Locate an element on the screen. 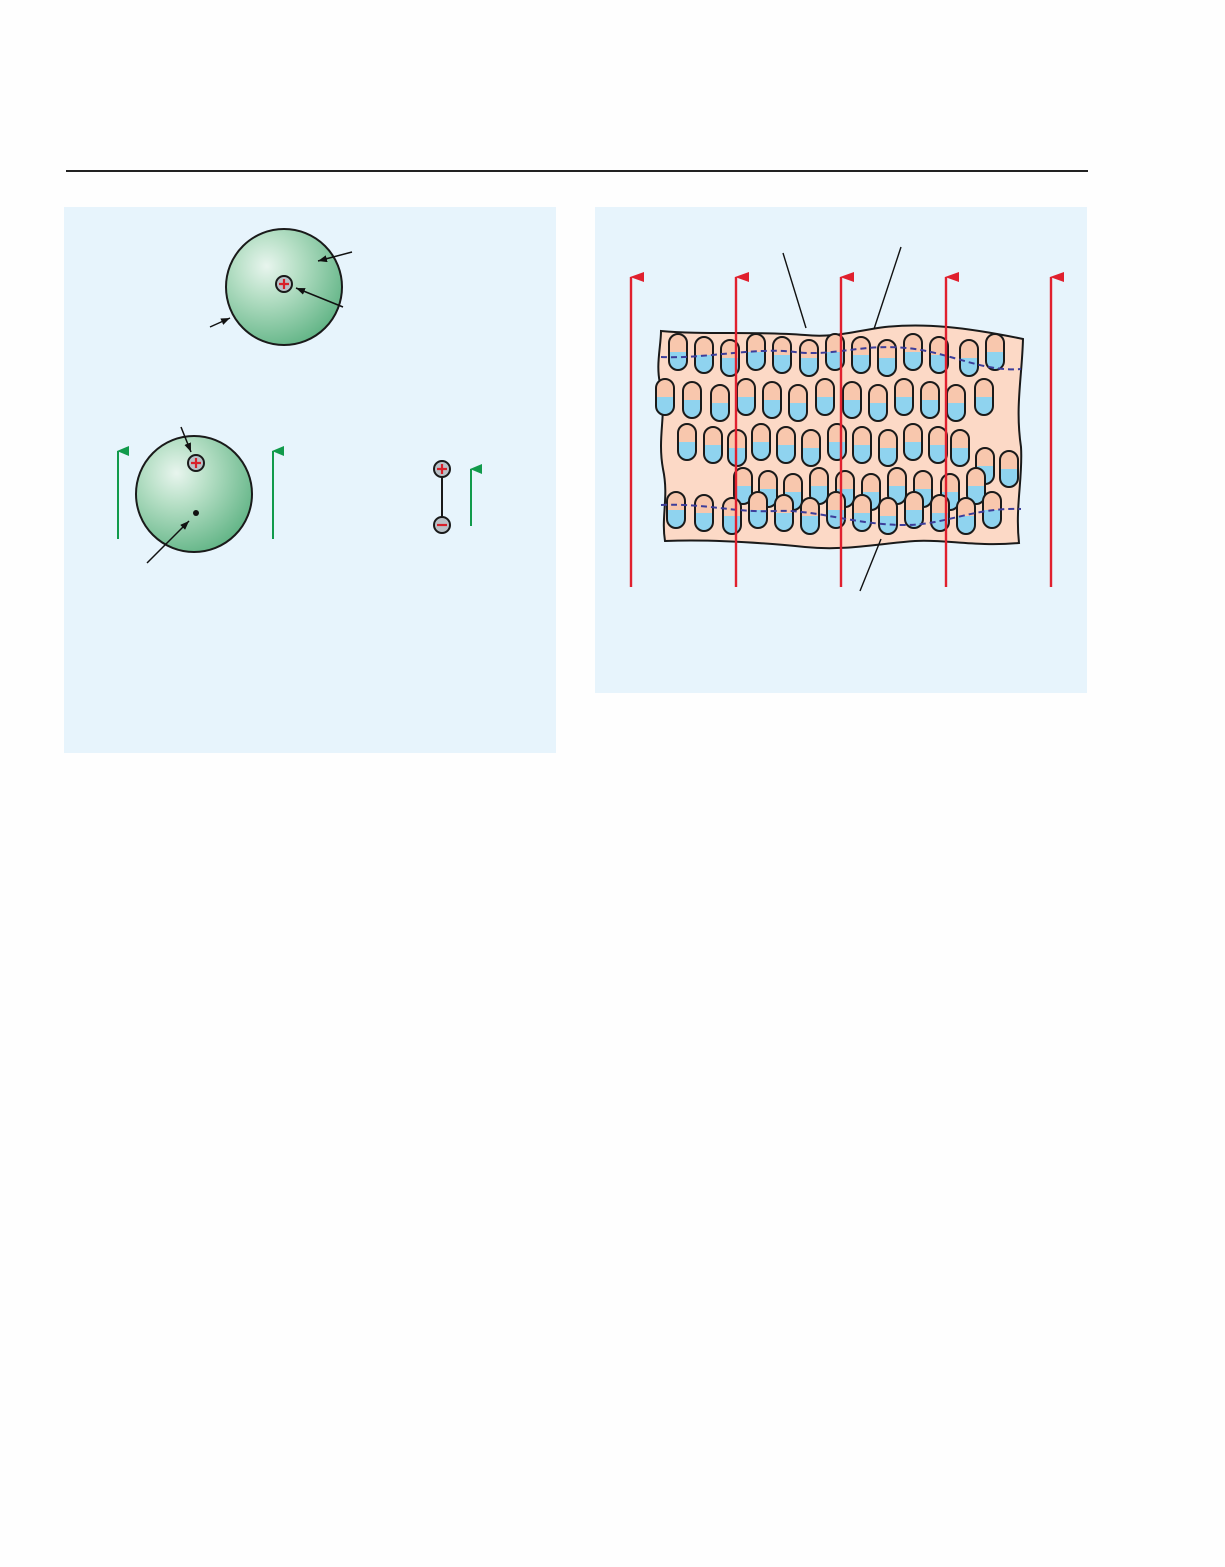  surface-pointer is located at coordinates (220, 322).